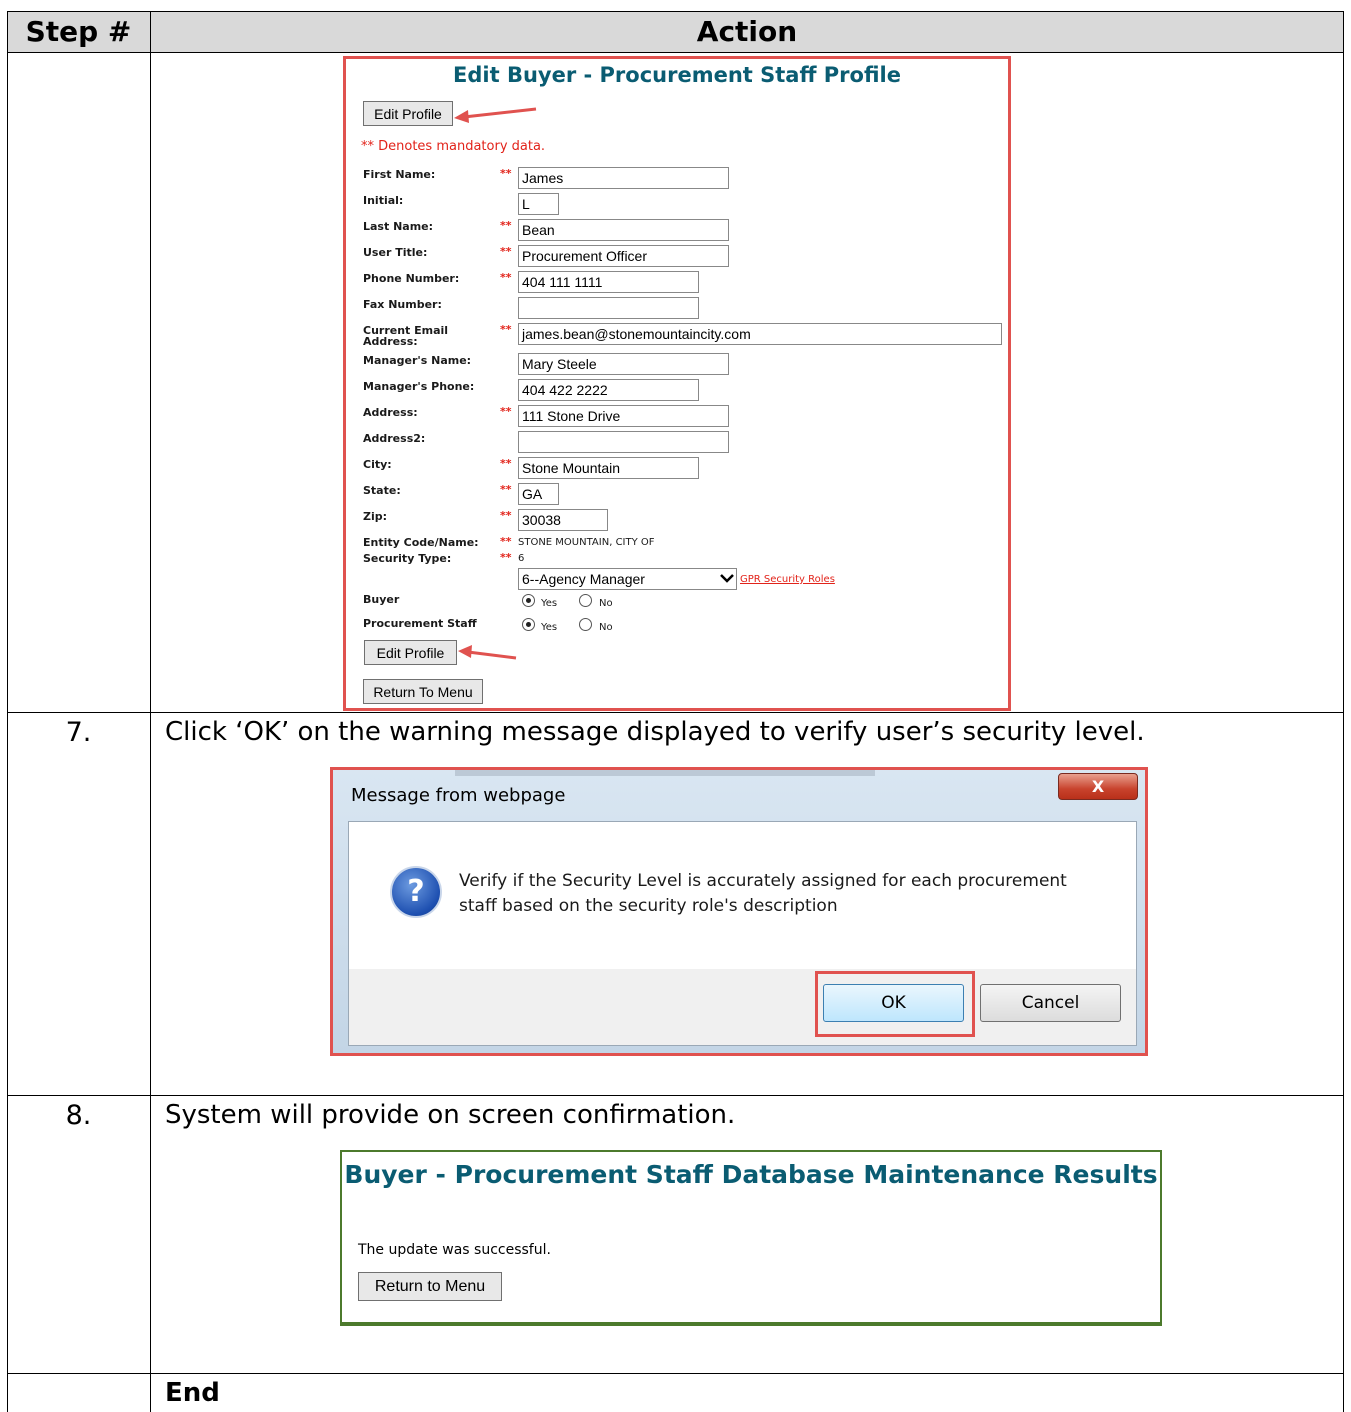 This screenshot has height=1412, width=1351. I want to click on dialog-title: Message from webpage, so click(458, 795).